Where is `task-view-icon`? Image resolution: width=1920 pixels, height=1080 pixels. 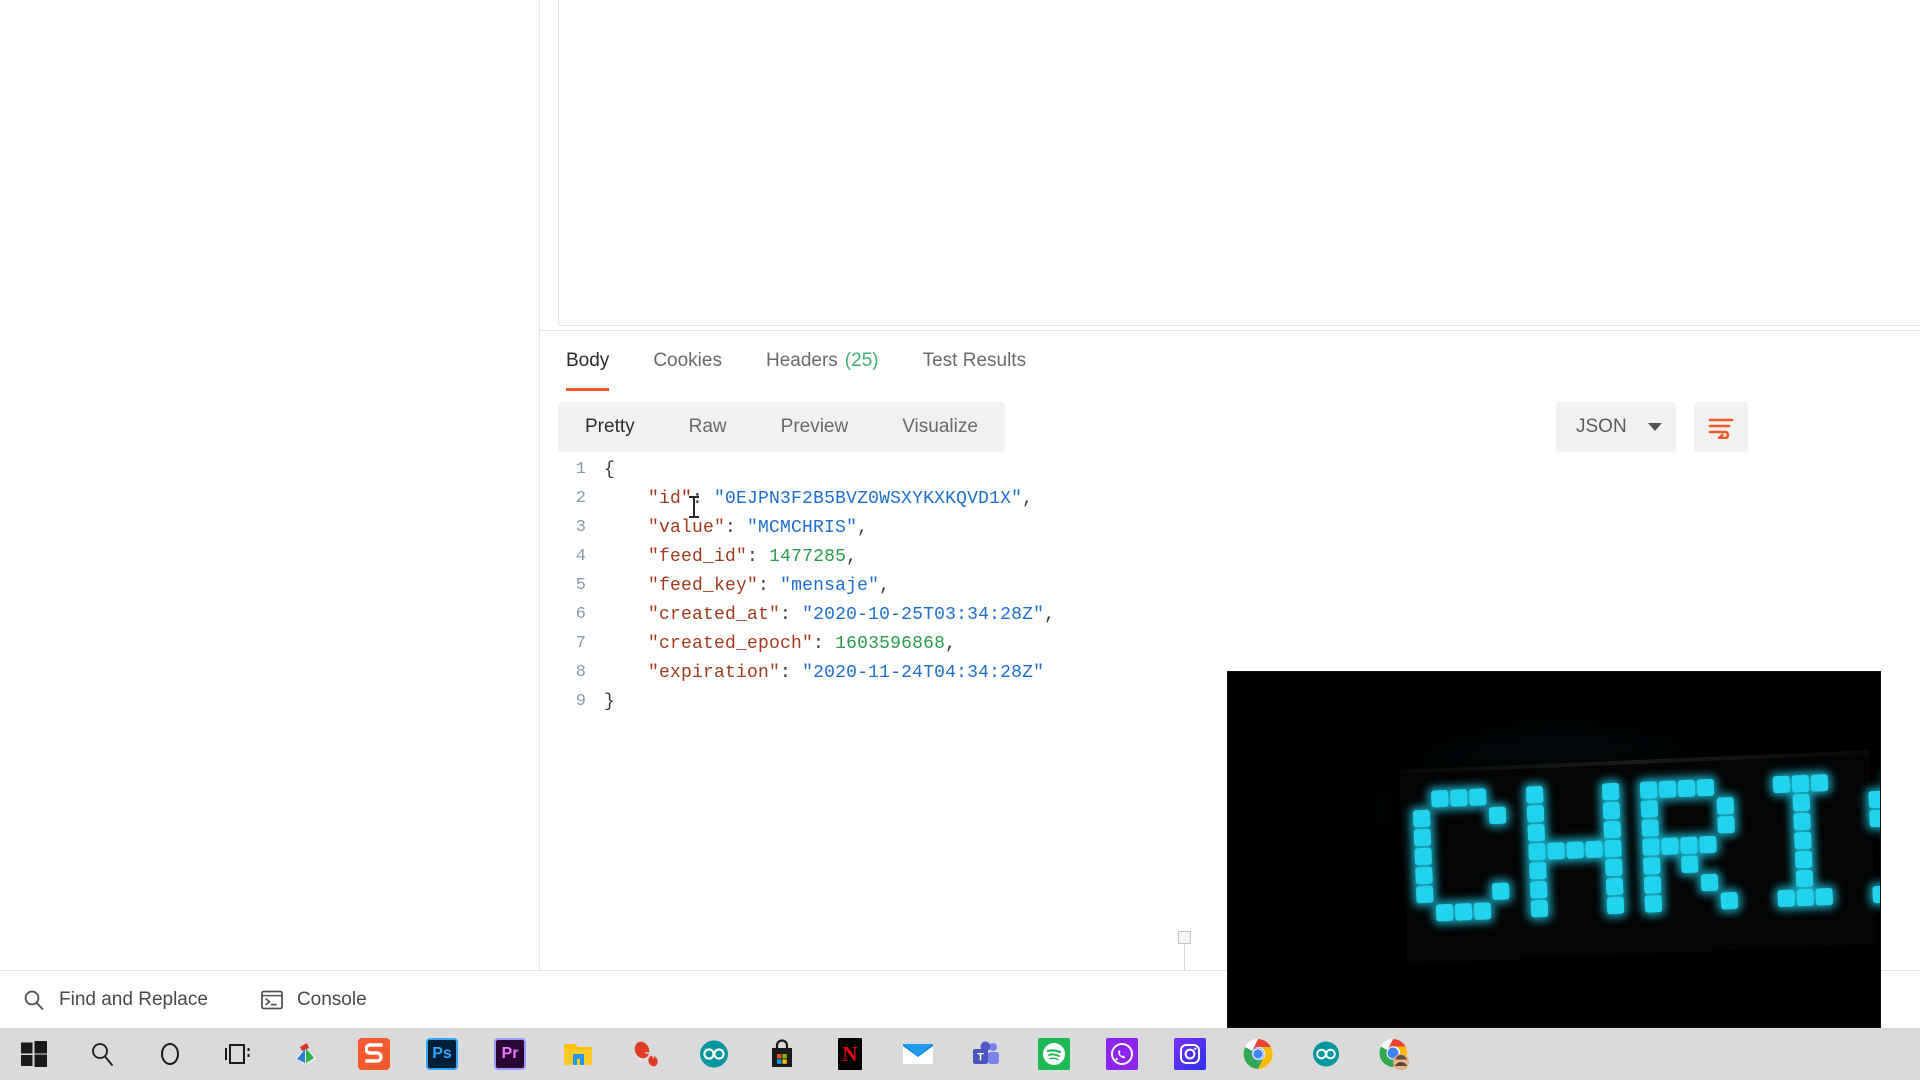
task-view-icon is located at coordinates (237, 1054).